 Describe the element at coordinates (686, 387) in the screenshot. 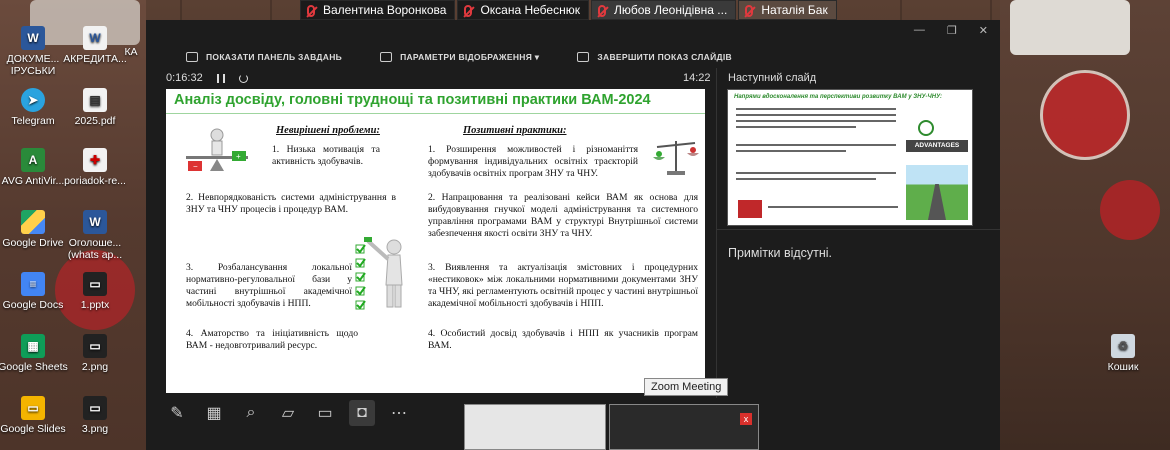

I see `tooltip: Zoom Meeting` at that location.